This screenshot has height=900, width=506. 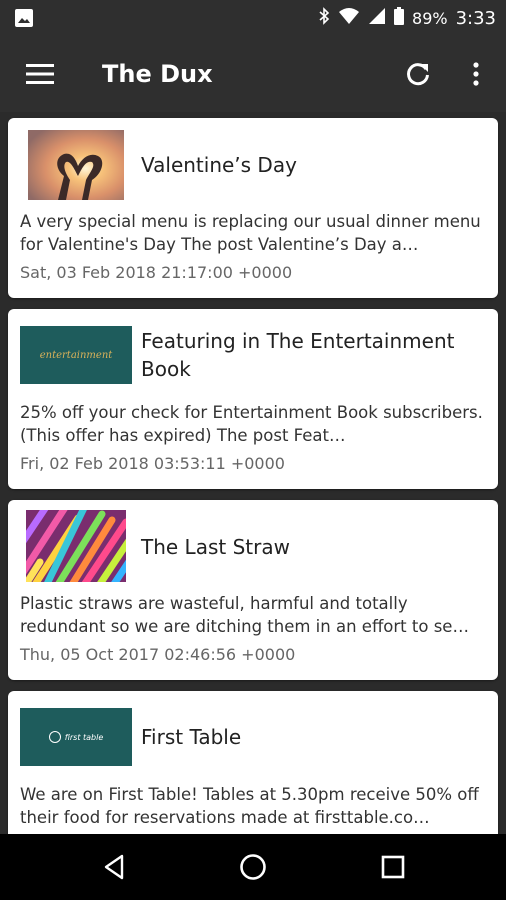 I want to click on card-title: Valentine’s Day, so click(x=219, y=165).